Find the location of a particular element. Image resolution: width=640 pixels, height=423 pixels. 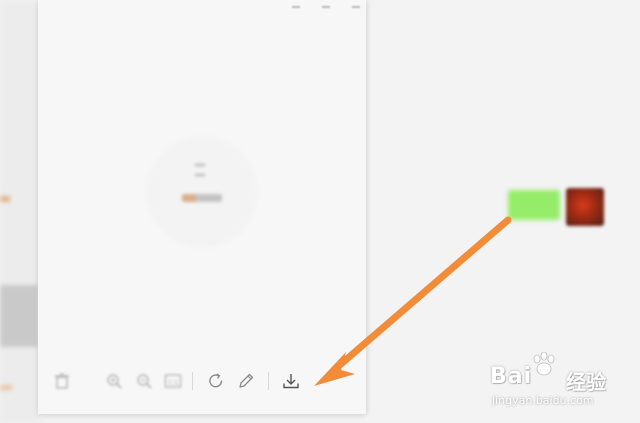

rotate-icon is located at coordinates (216, 380).